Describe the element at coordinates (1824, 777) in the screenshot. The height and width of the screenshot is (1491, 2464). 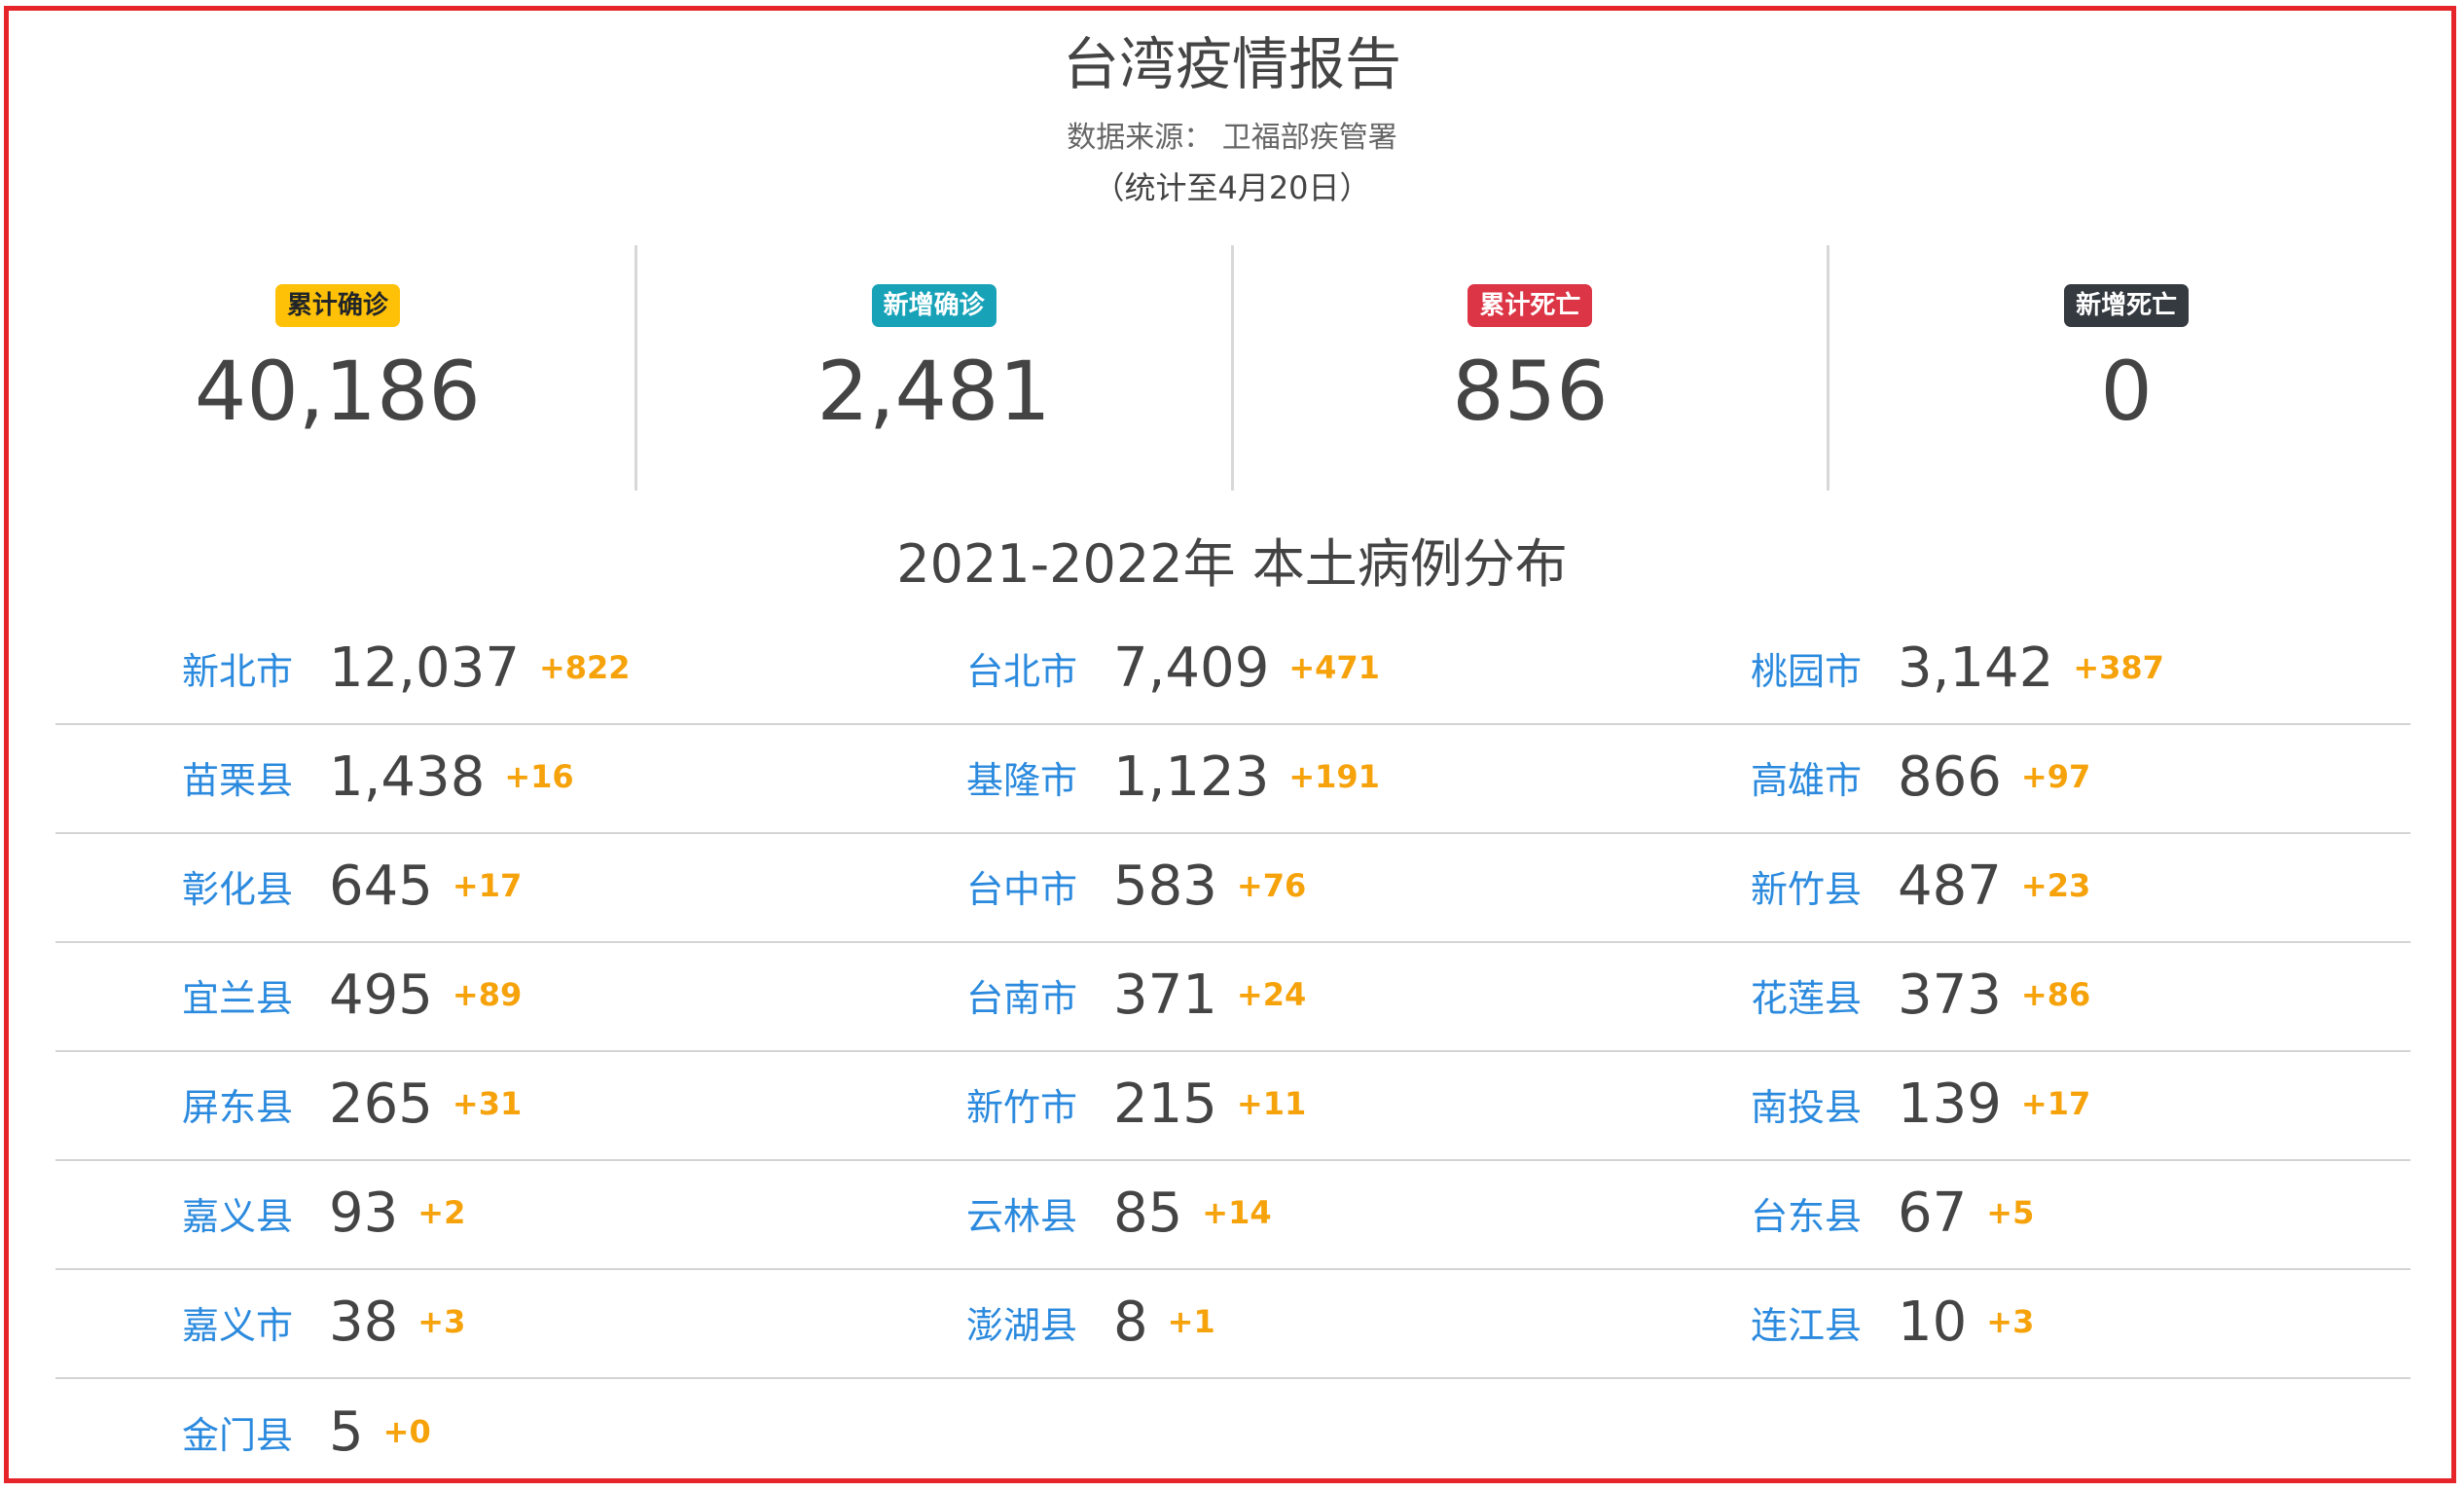
I see `region-name-link: 高雄市` at that location.